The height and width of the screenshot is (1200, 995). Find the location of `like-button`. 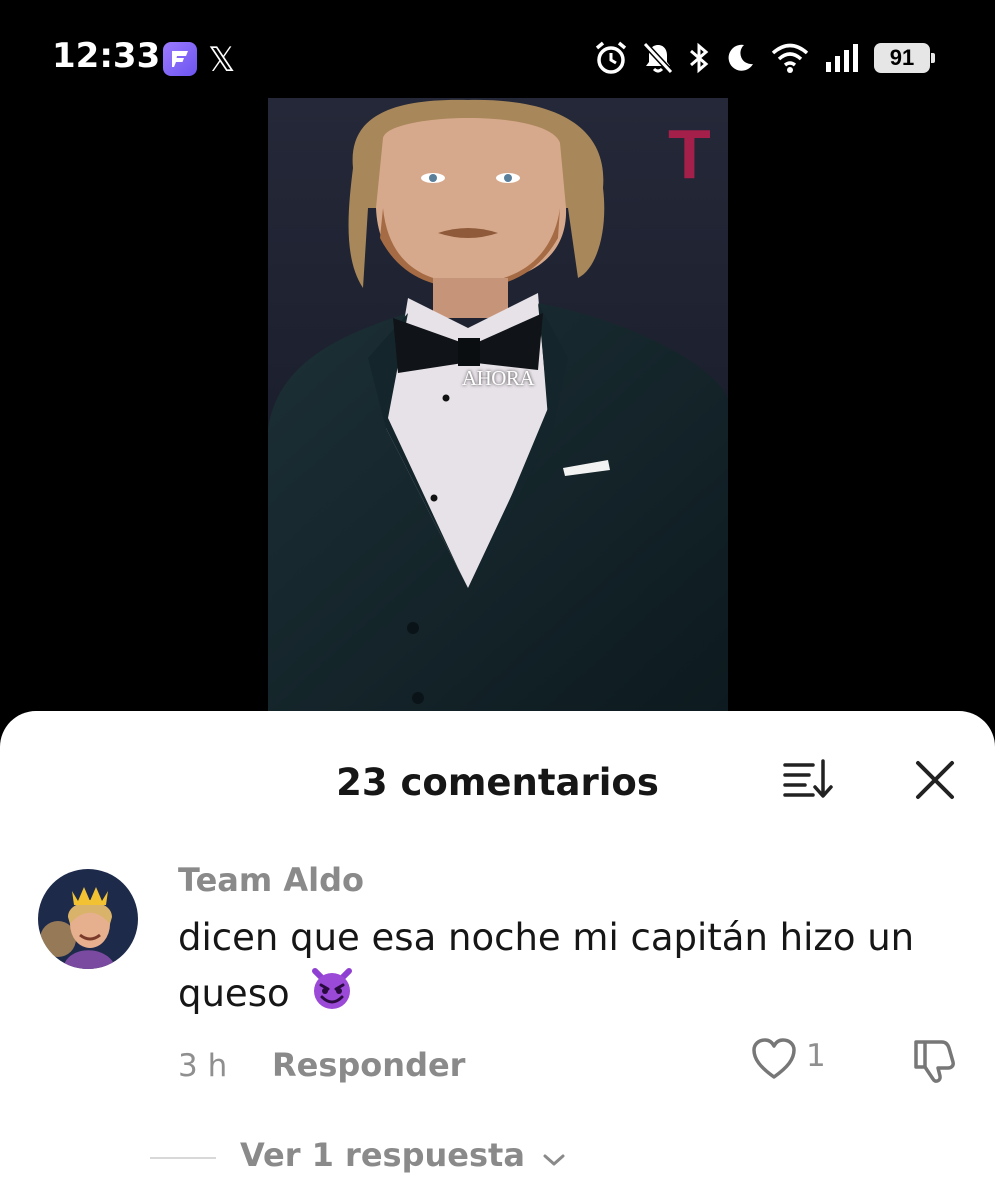

like-button is located at coordinates (774, 1059).